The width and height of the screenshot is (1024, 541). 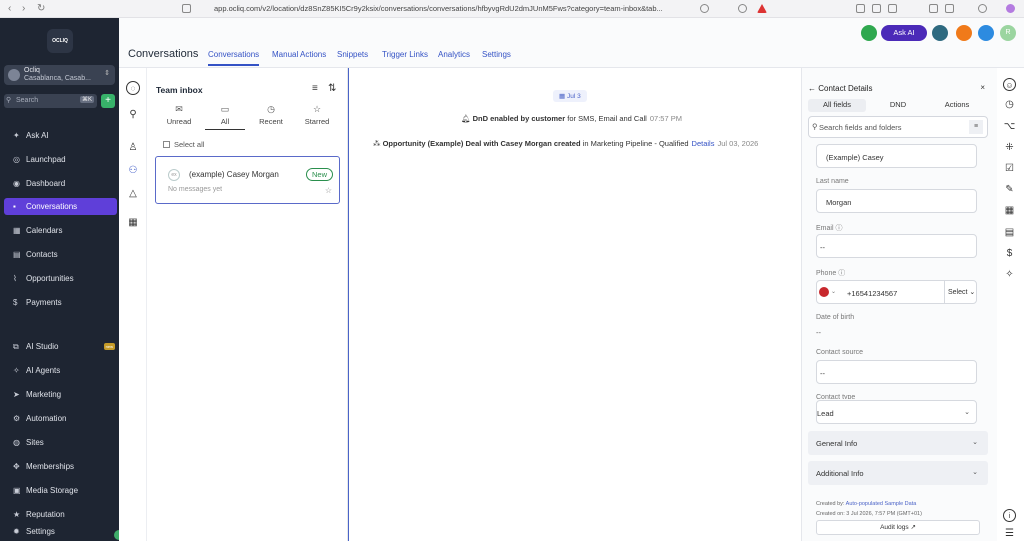 What do you see at coordinates (1009, 533) in the screenshot?
I see `menu-icon: ☰` at bounding box center [1009, 533].